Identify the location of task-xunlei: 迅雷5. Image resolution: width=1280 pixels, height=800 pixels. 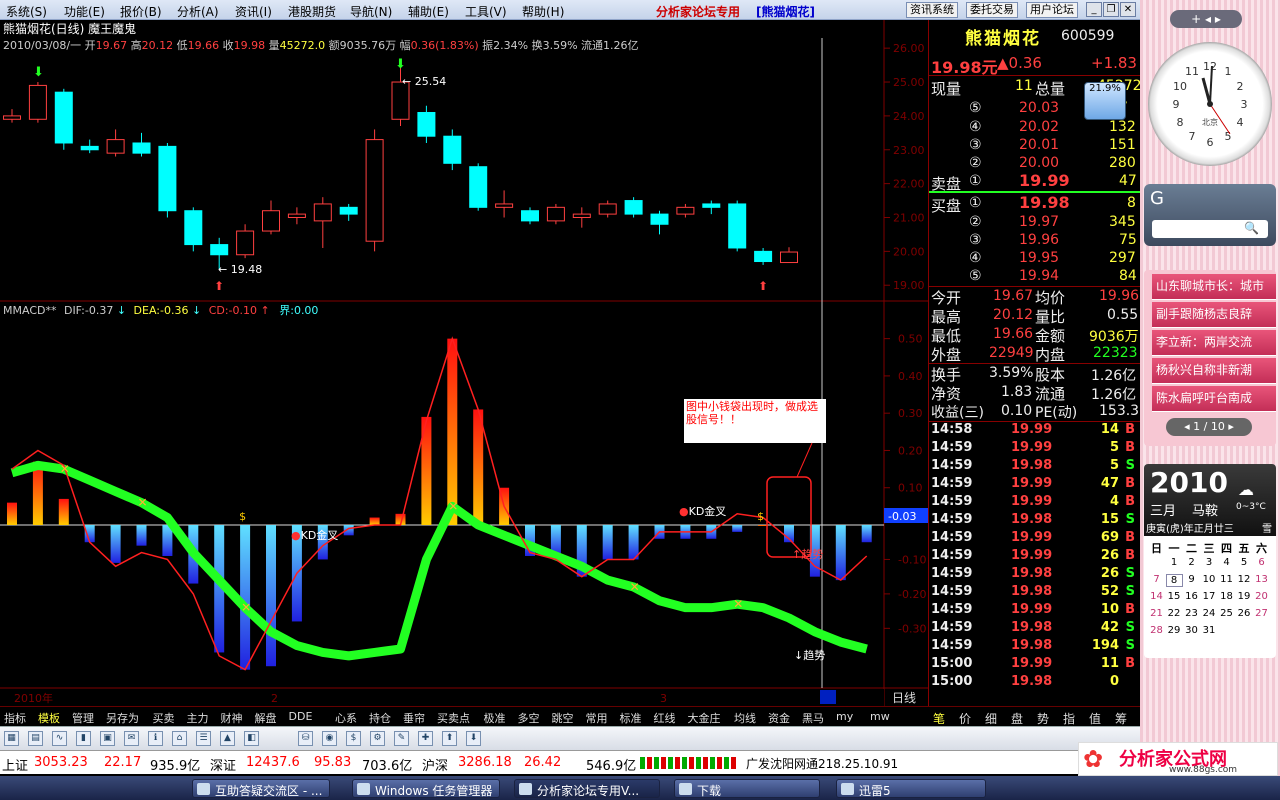
(911, 788).